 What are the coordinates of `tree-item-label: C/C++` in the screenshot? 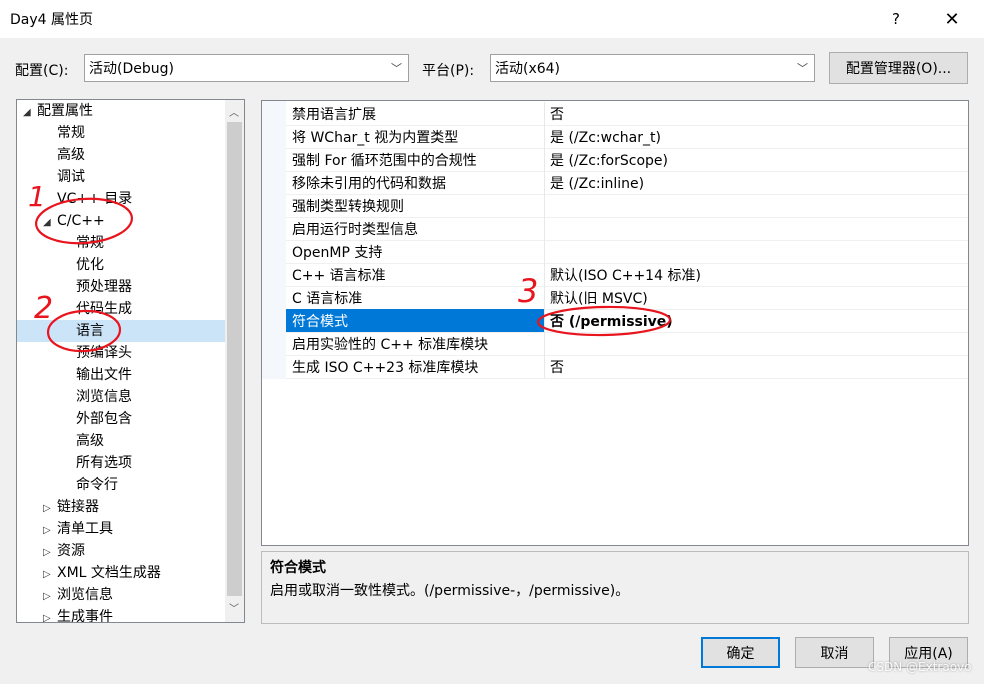 It's located at (81, 221).